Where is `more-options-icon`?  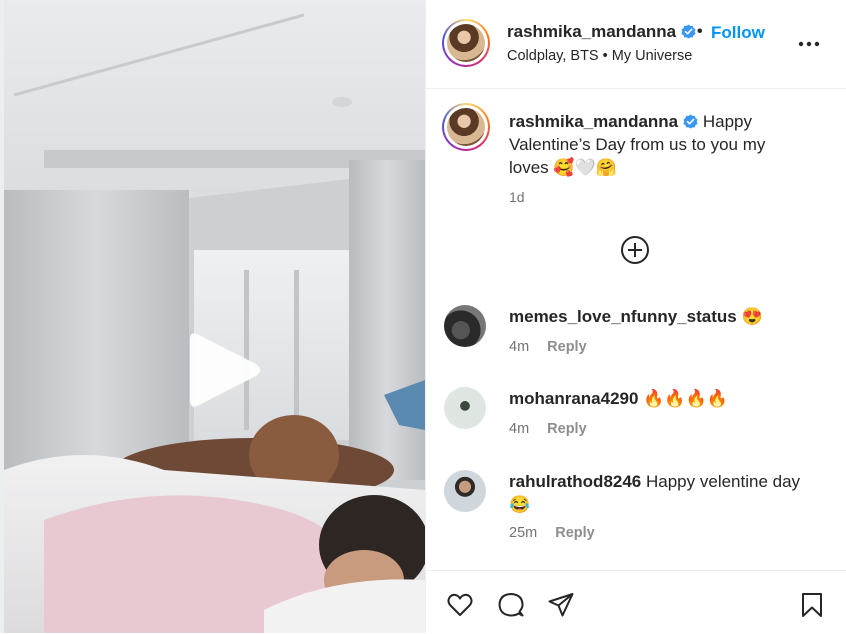 more-options-icon is located at coordinates (809, 44).